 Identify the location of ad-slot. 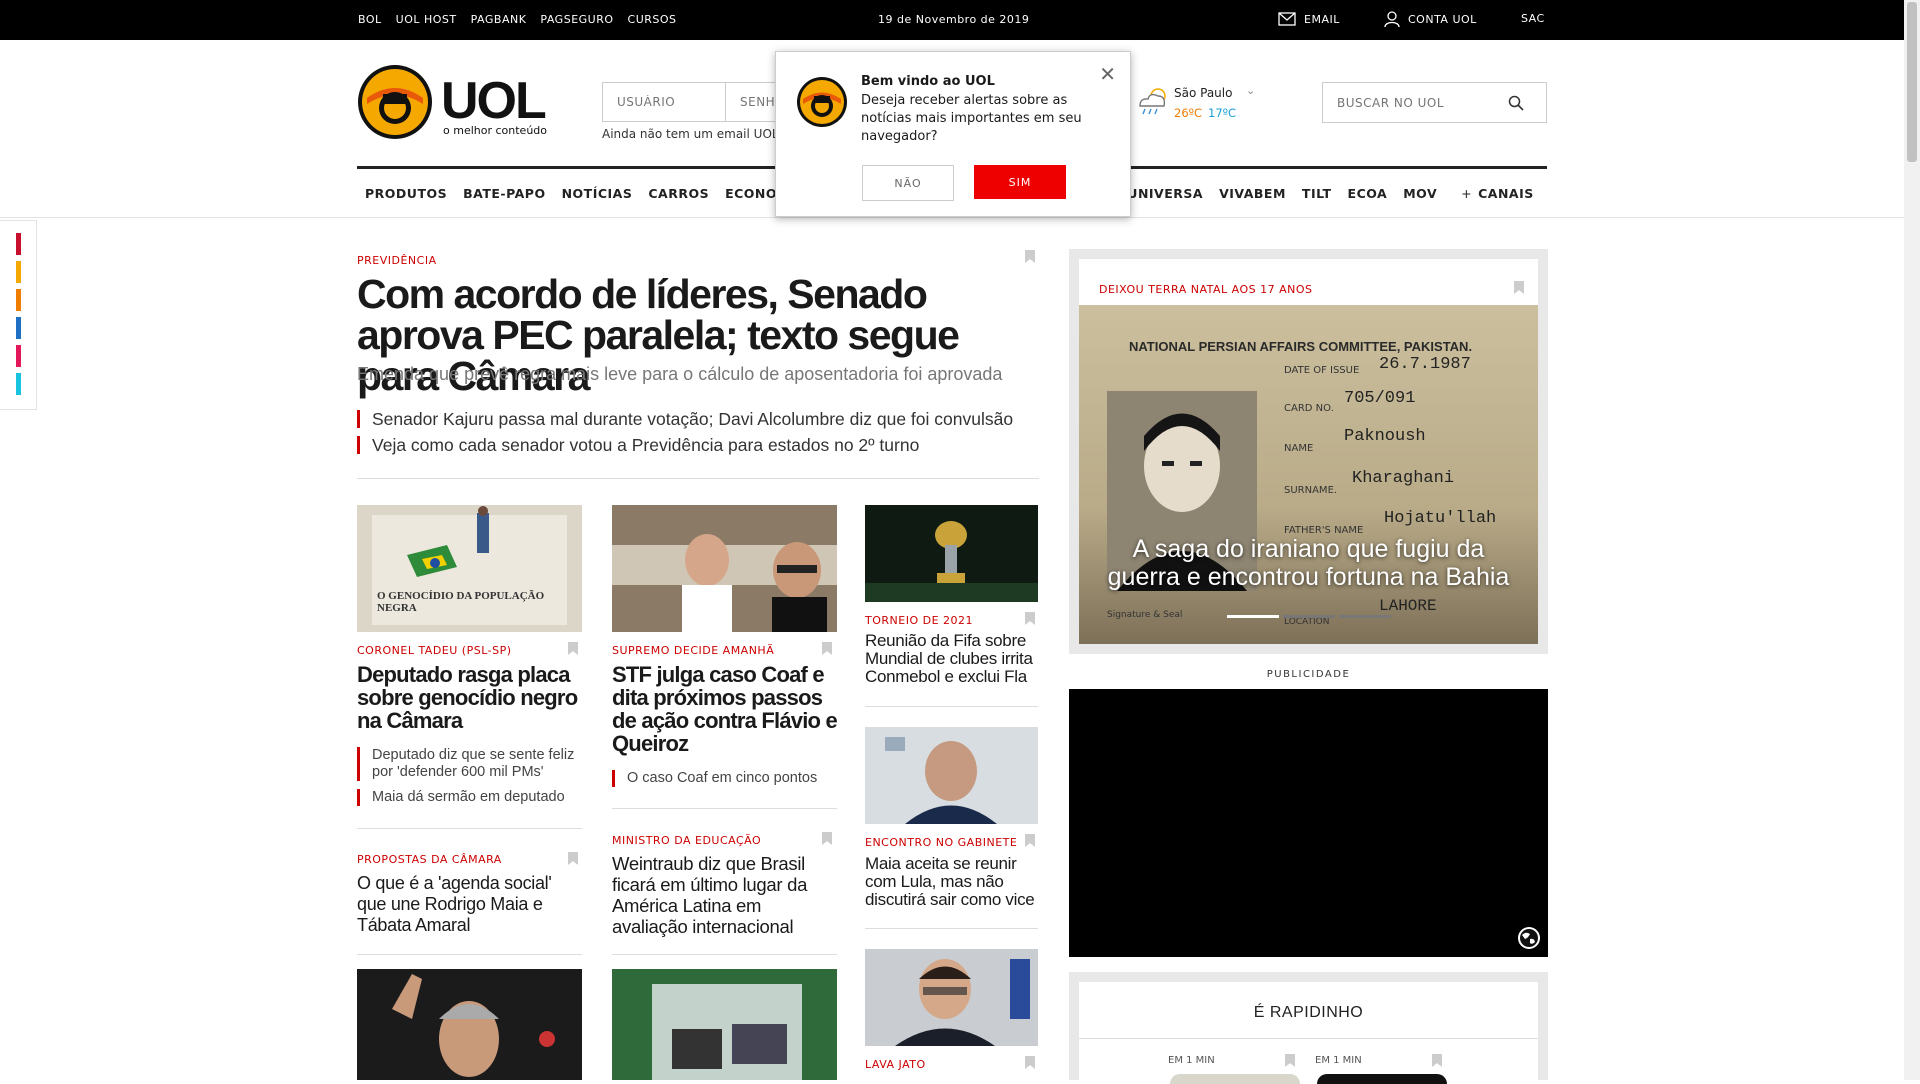
(1308, 823).